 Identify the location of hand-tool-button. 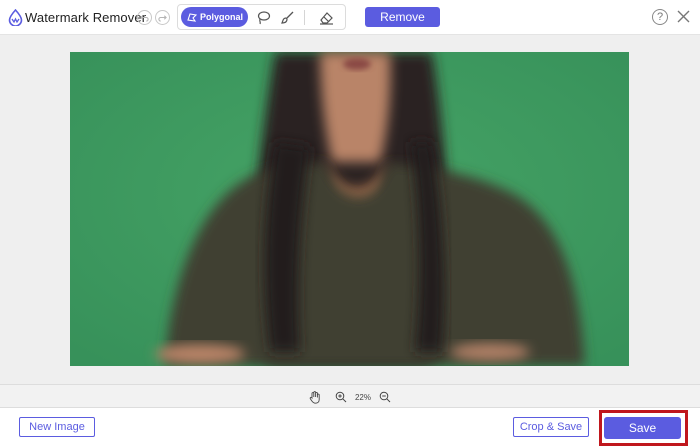
(315, 397).